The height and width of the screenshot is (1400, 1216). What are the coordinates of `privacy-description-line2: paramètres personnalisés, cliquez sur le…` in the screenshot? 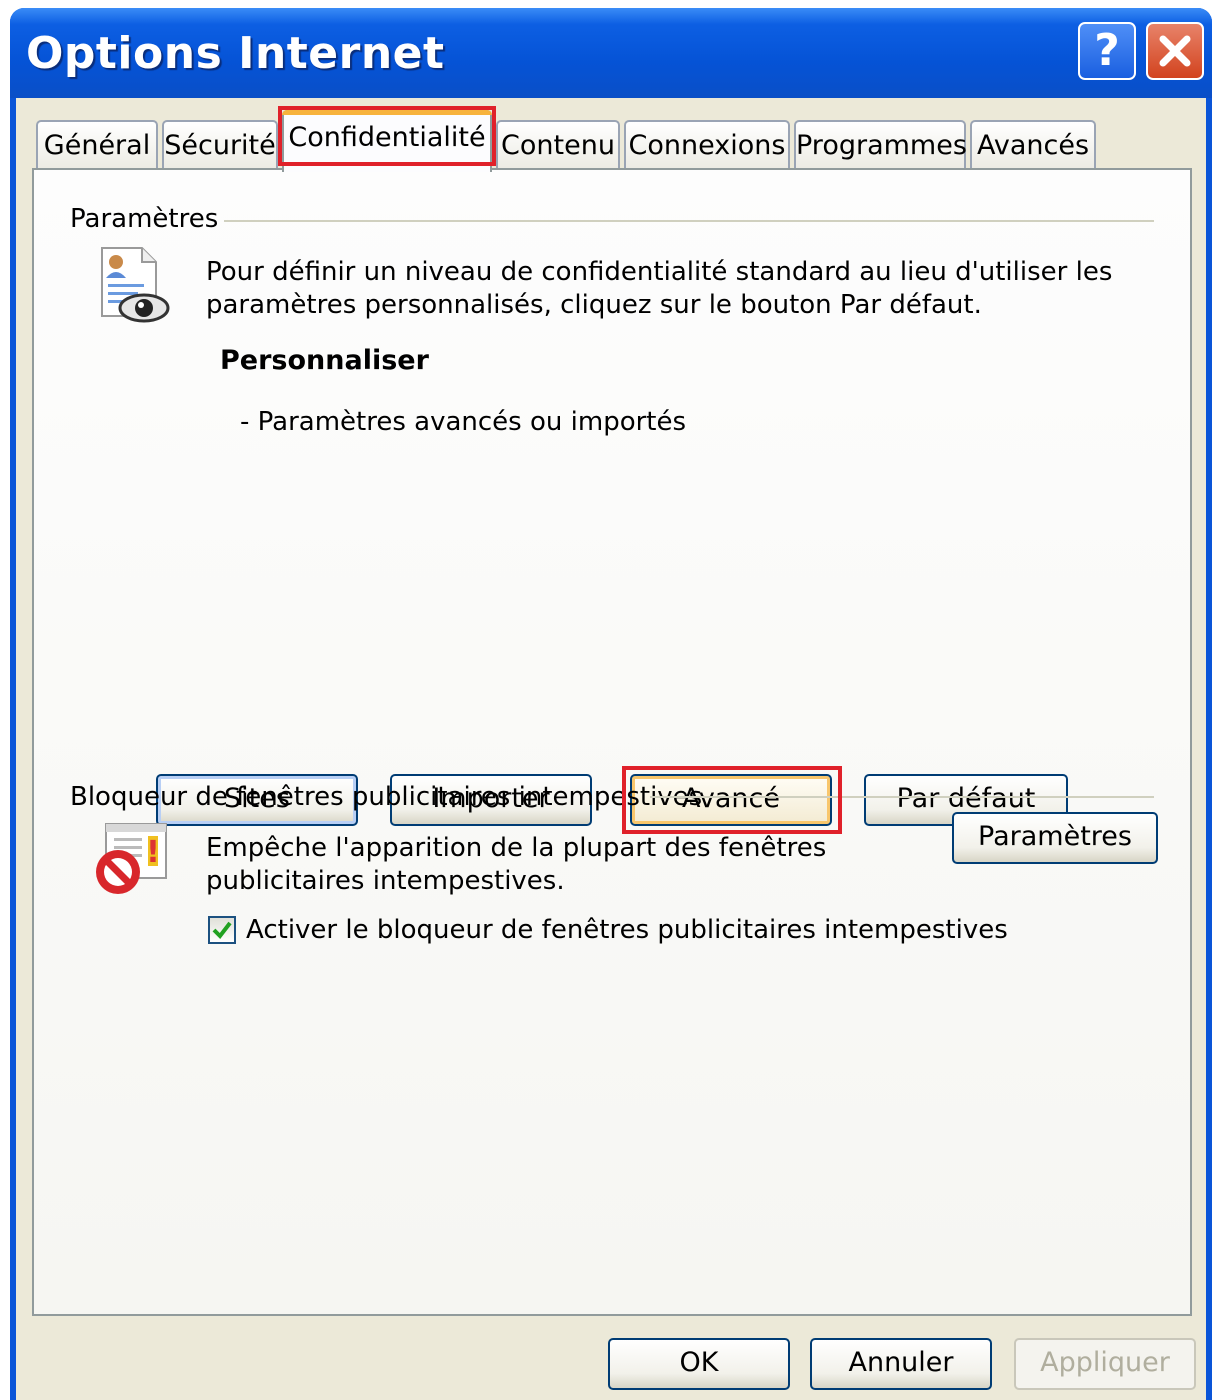 It's located at (594, 305).